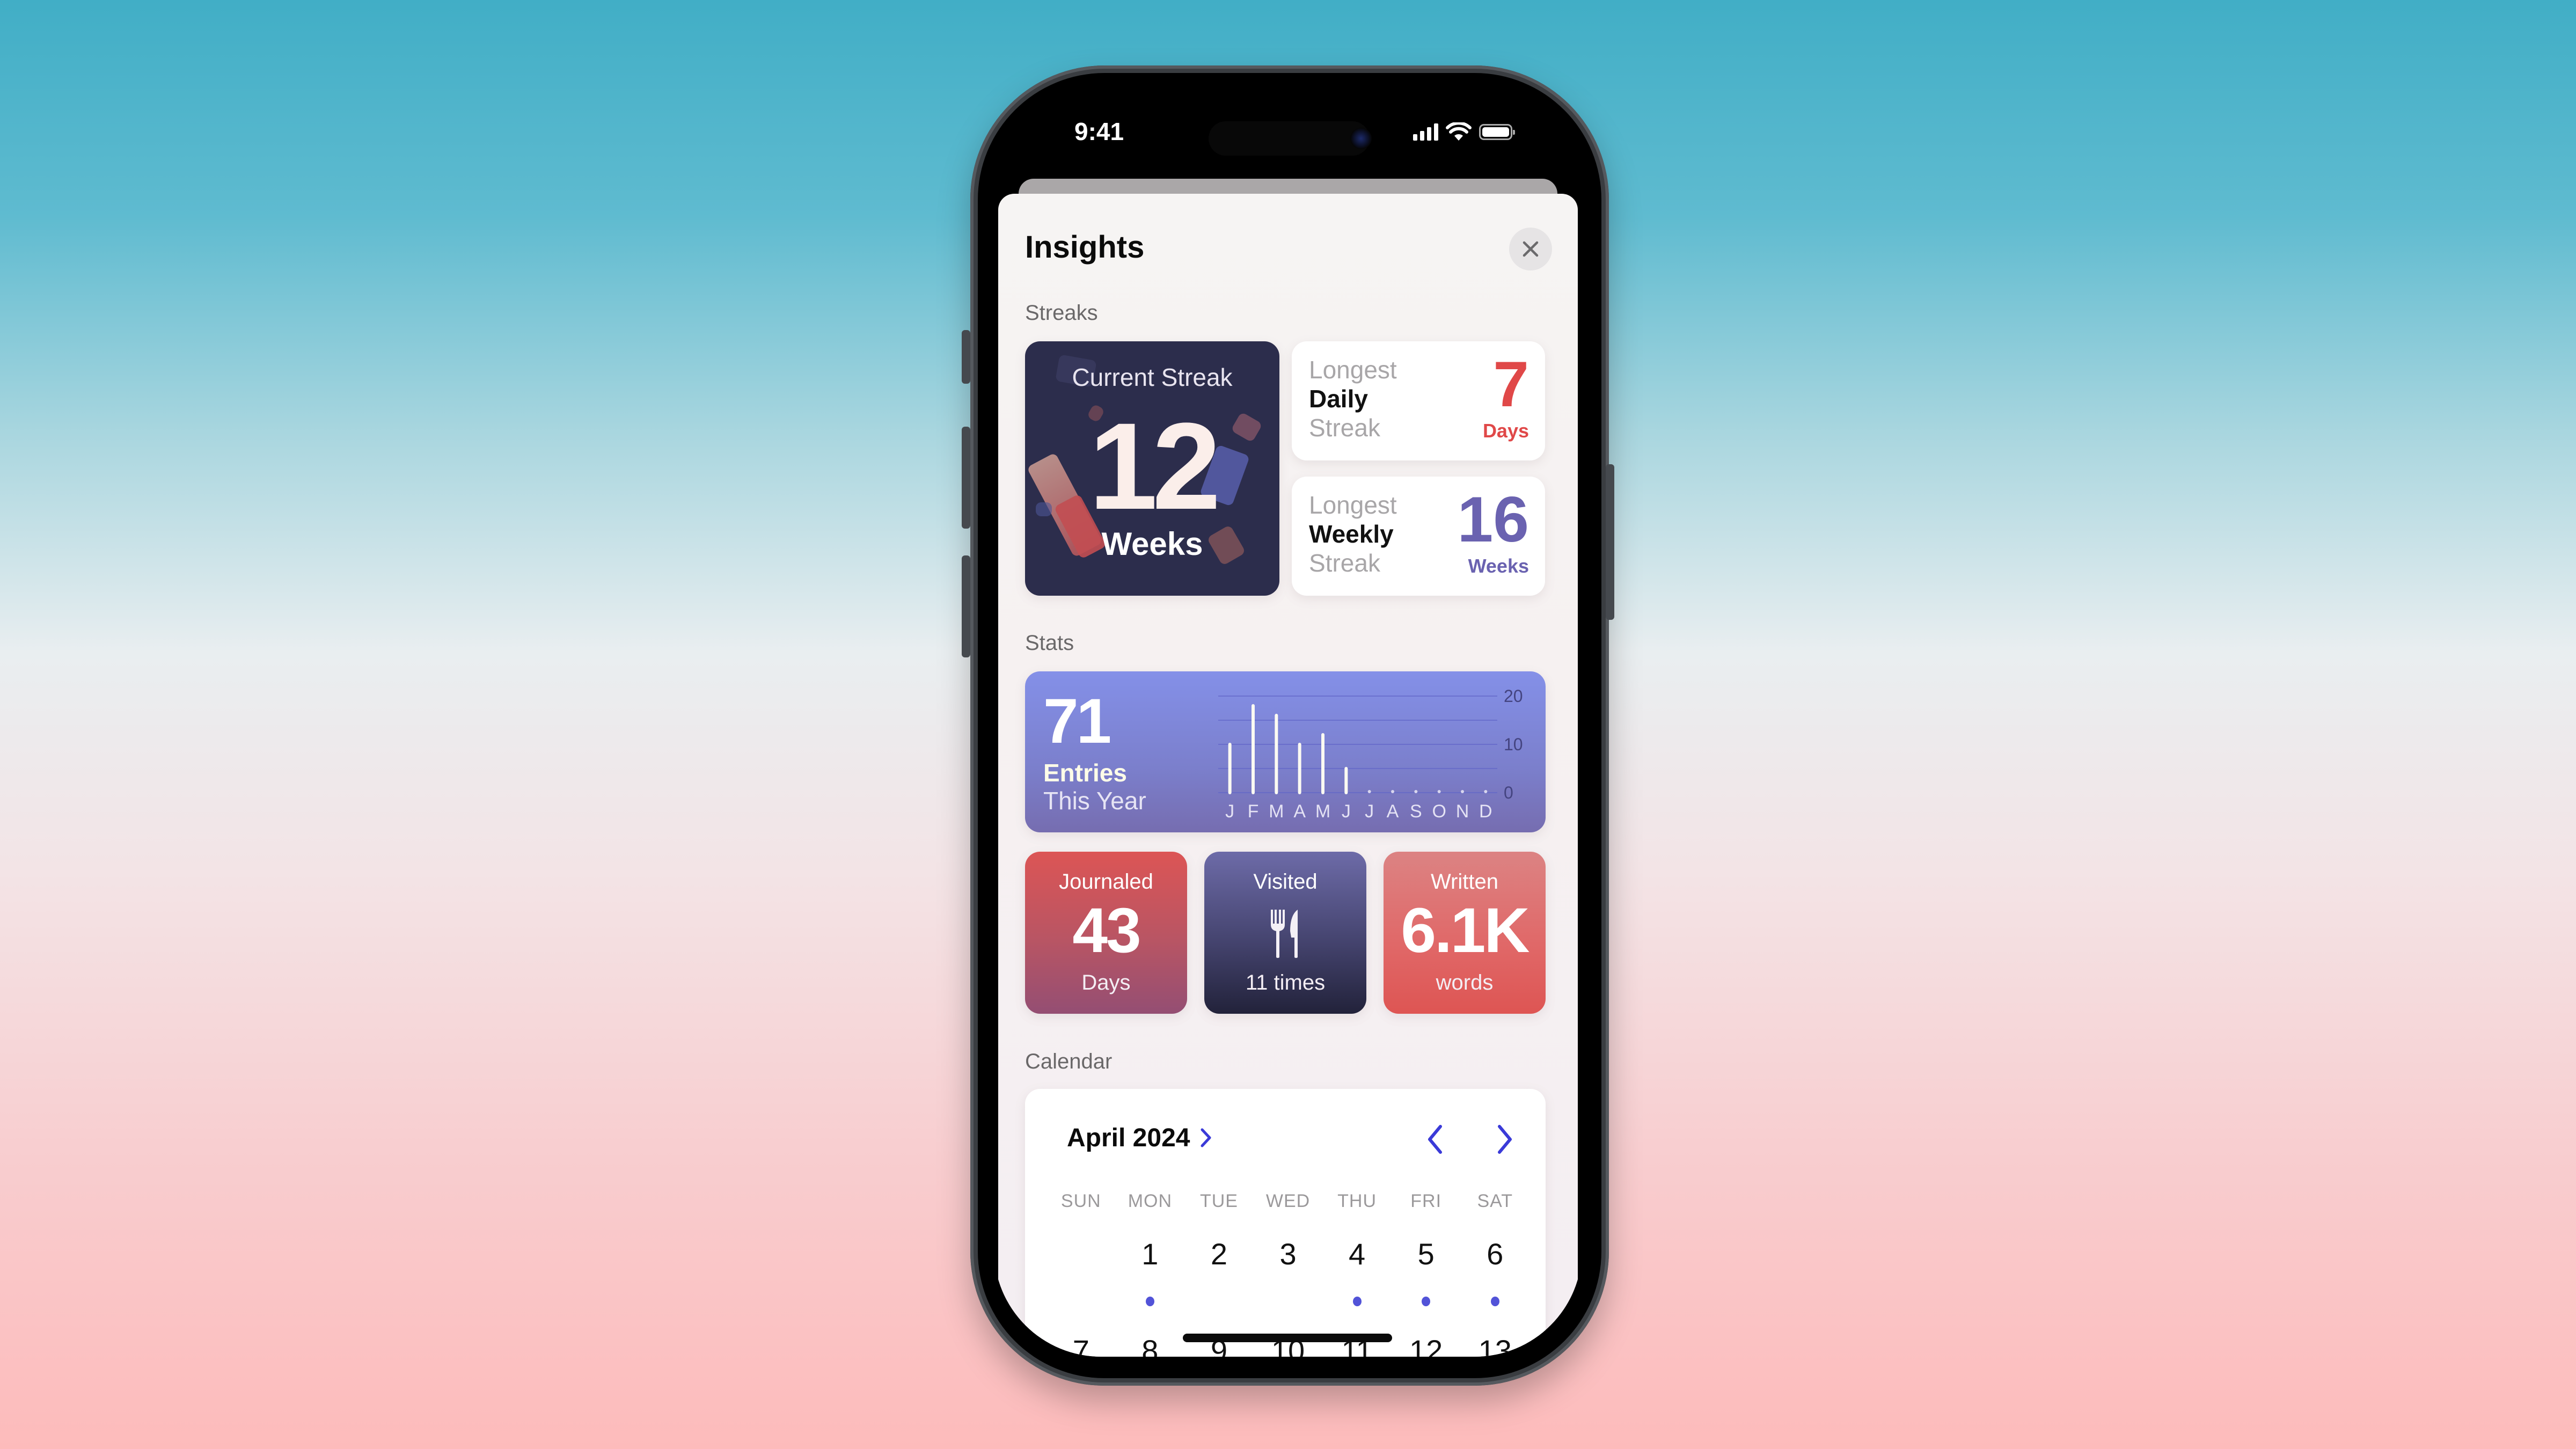  What do you see at coordinates (1081, 1271) in the screenshot?
I see `calendar-day` at bounding box center [1081, 1271].